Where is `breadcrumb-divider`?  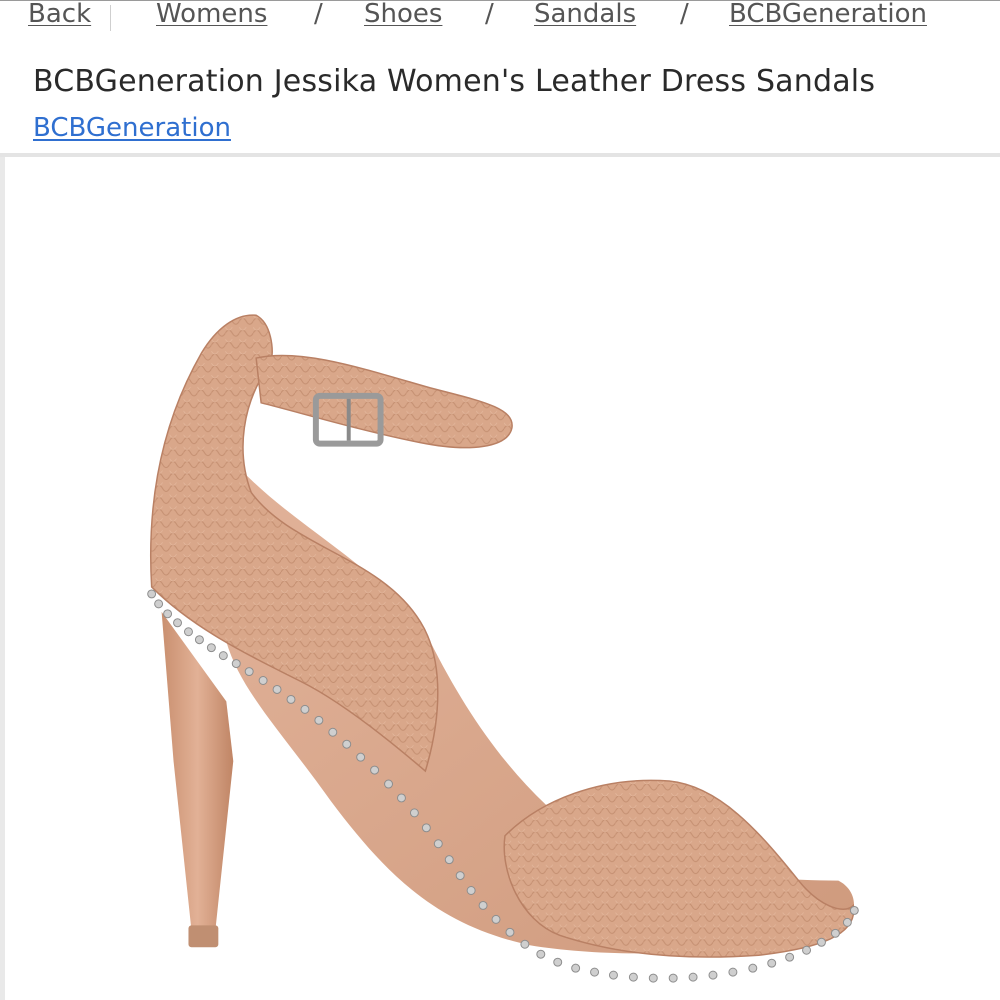
breadcrumb-divider is located at coordinates (110, 18).